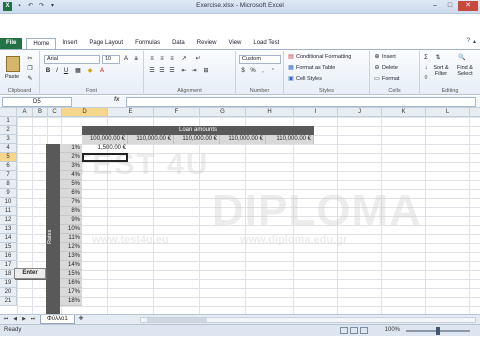 This screenshot has height=360, width=480. What do you see at coordinates (8, 175) in the screenshot?
I see `row-header-7: 7` at bounding box center [8, 175].